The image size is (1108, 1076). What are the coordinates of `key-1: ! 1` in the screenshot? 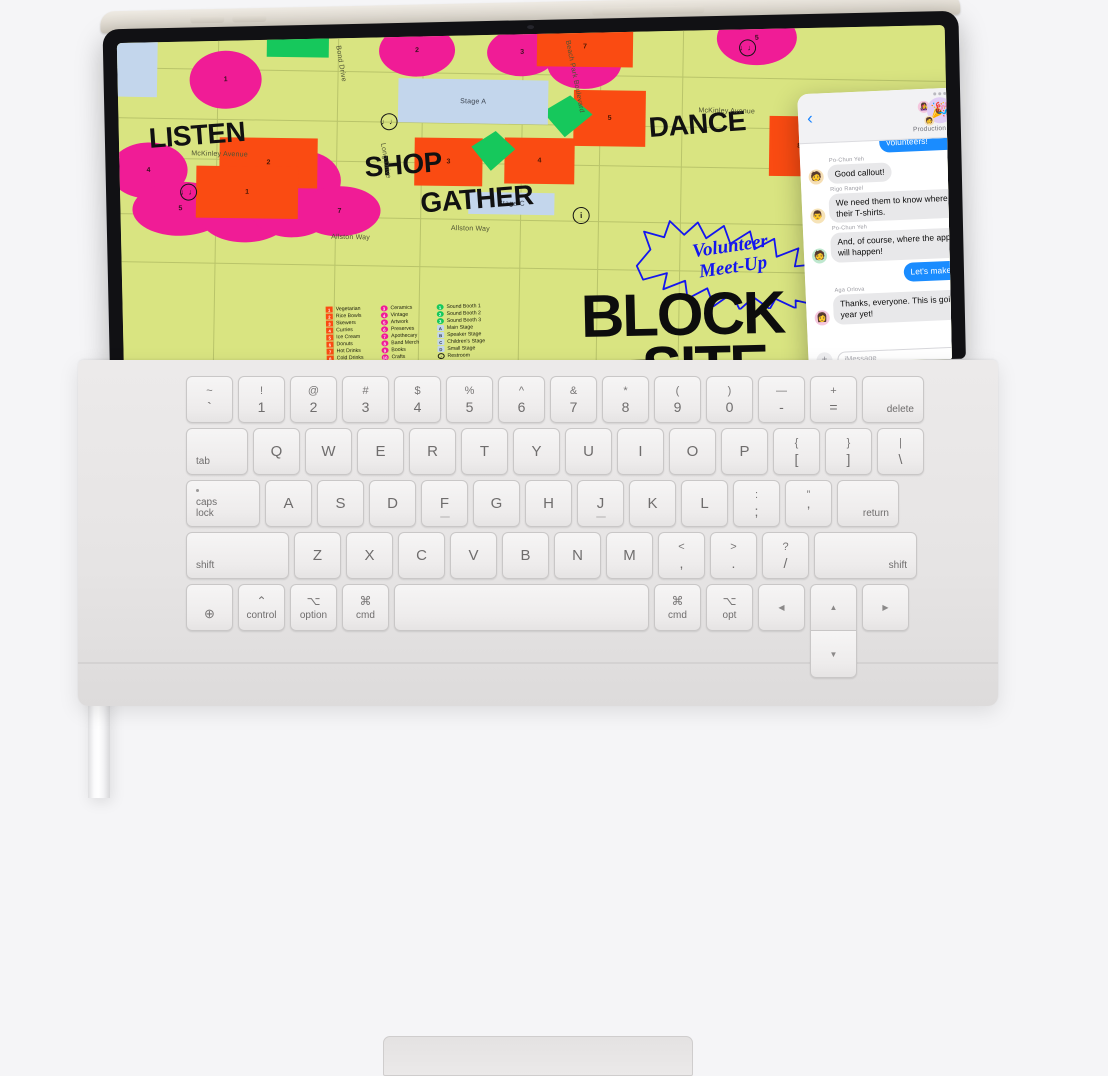 It's located at (261, 399).